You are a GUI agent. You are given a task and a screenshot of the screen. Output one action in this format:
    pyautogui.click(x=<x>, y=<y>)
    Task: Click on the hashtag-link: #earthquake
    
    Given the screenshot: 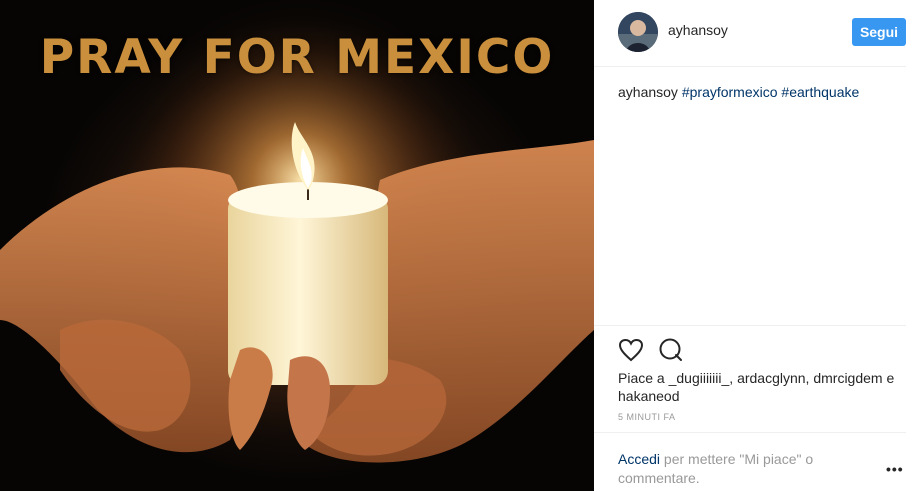 What is the action you would take?
    pyautogui.click(x=820, y=92)
    